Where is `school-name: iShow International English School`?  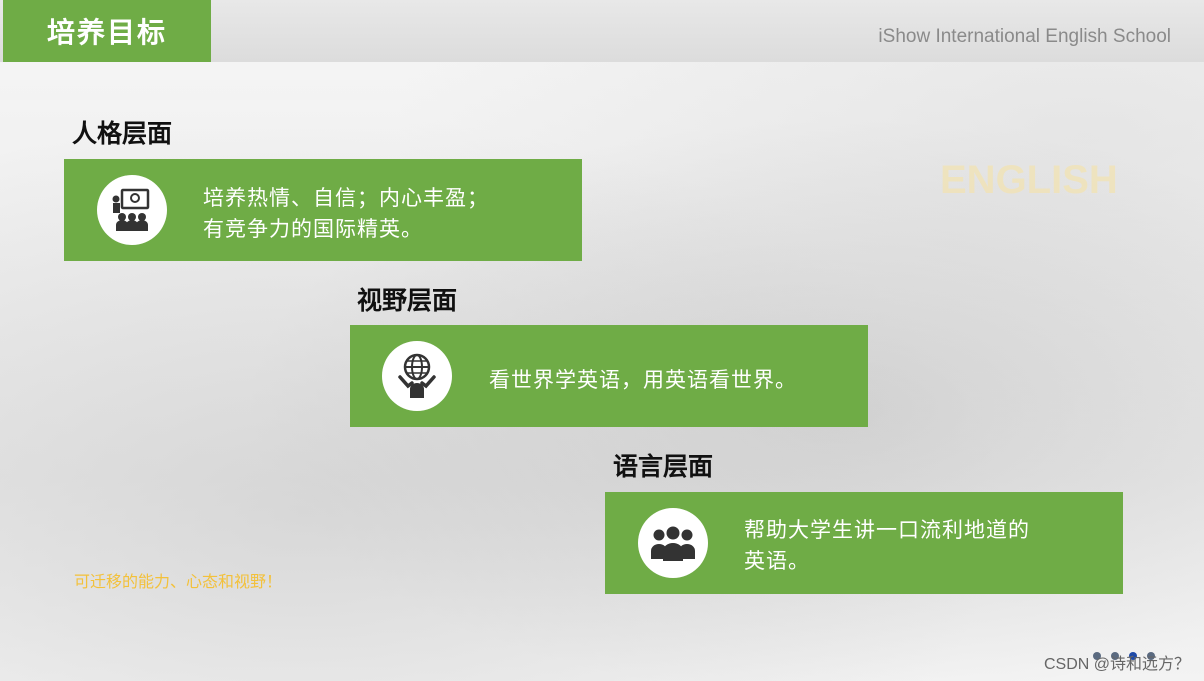 school-name: iShow International English School is located at coordinates (1024, 36).